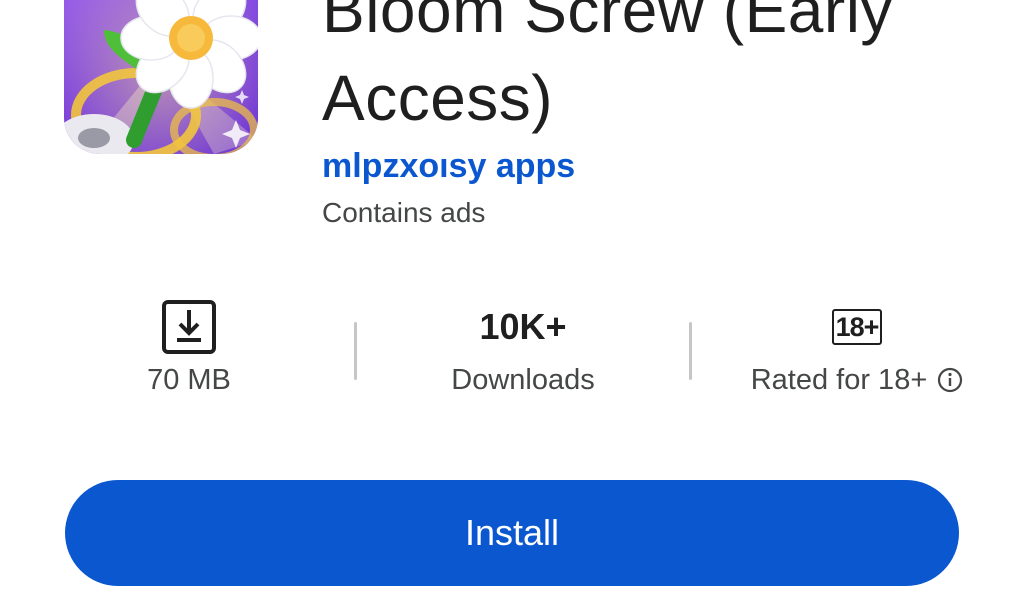 This screenshot has height=615, width=1024. I want to click on app-size-label: 70 MB, so click(189, 380).